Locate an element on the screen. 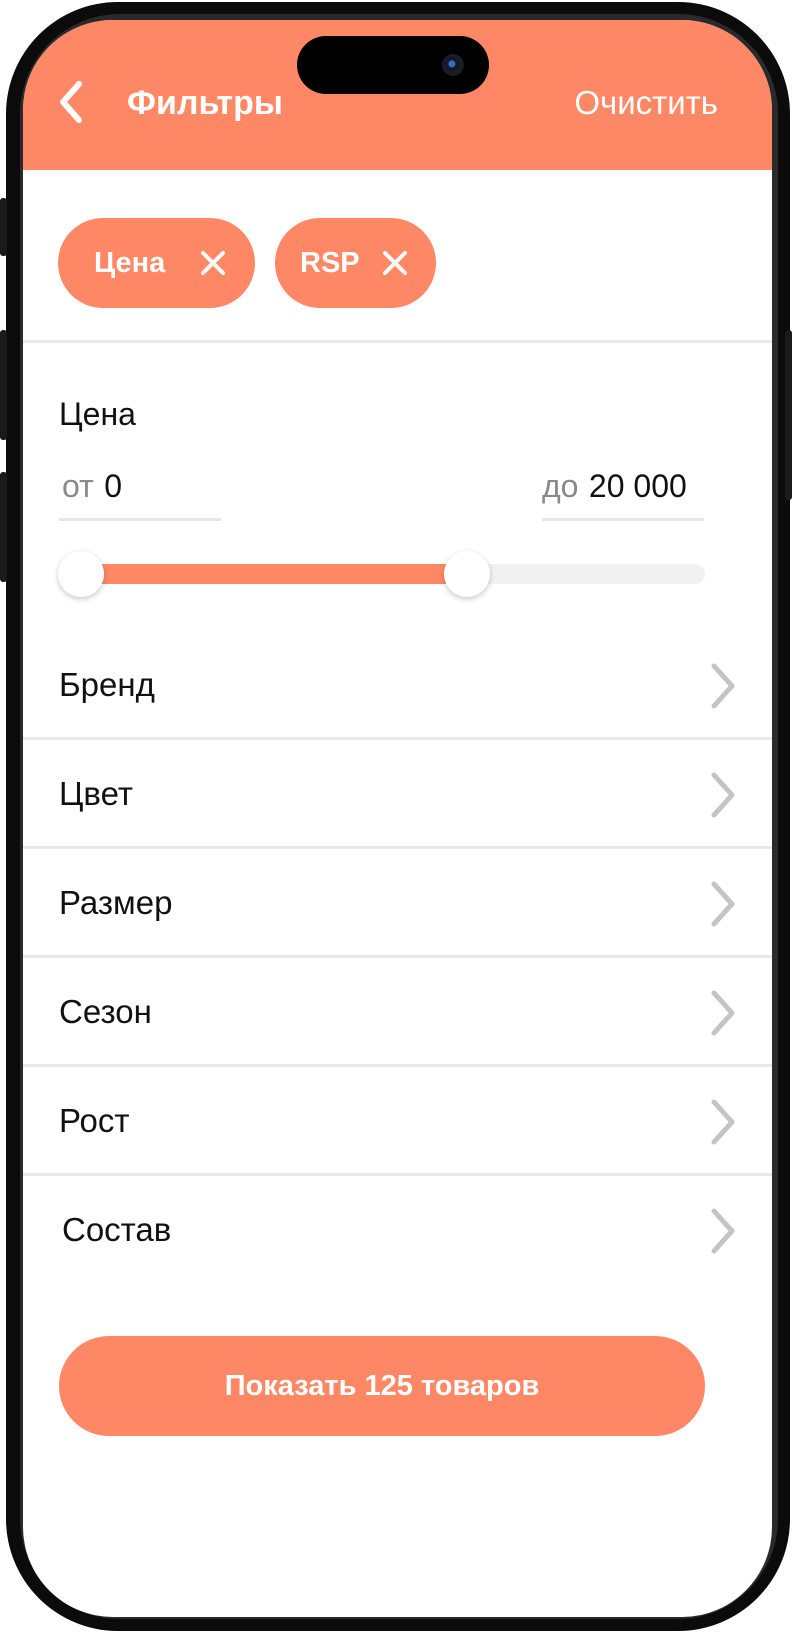  filter-row-season: Сезон is located at coordinates (397, 1013).